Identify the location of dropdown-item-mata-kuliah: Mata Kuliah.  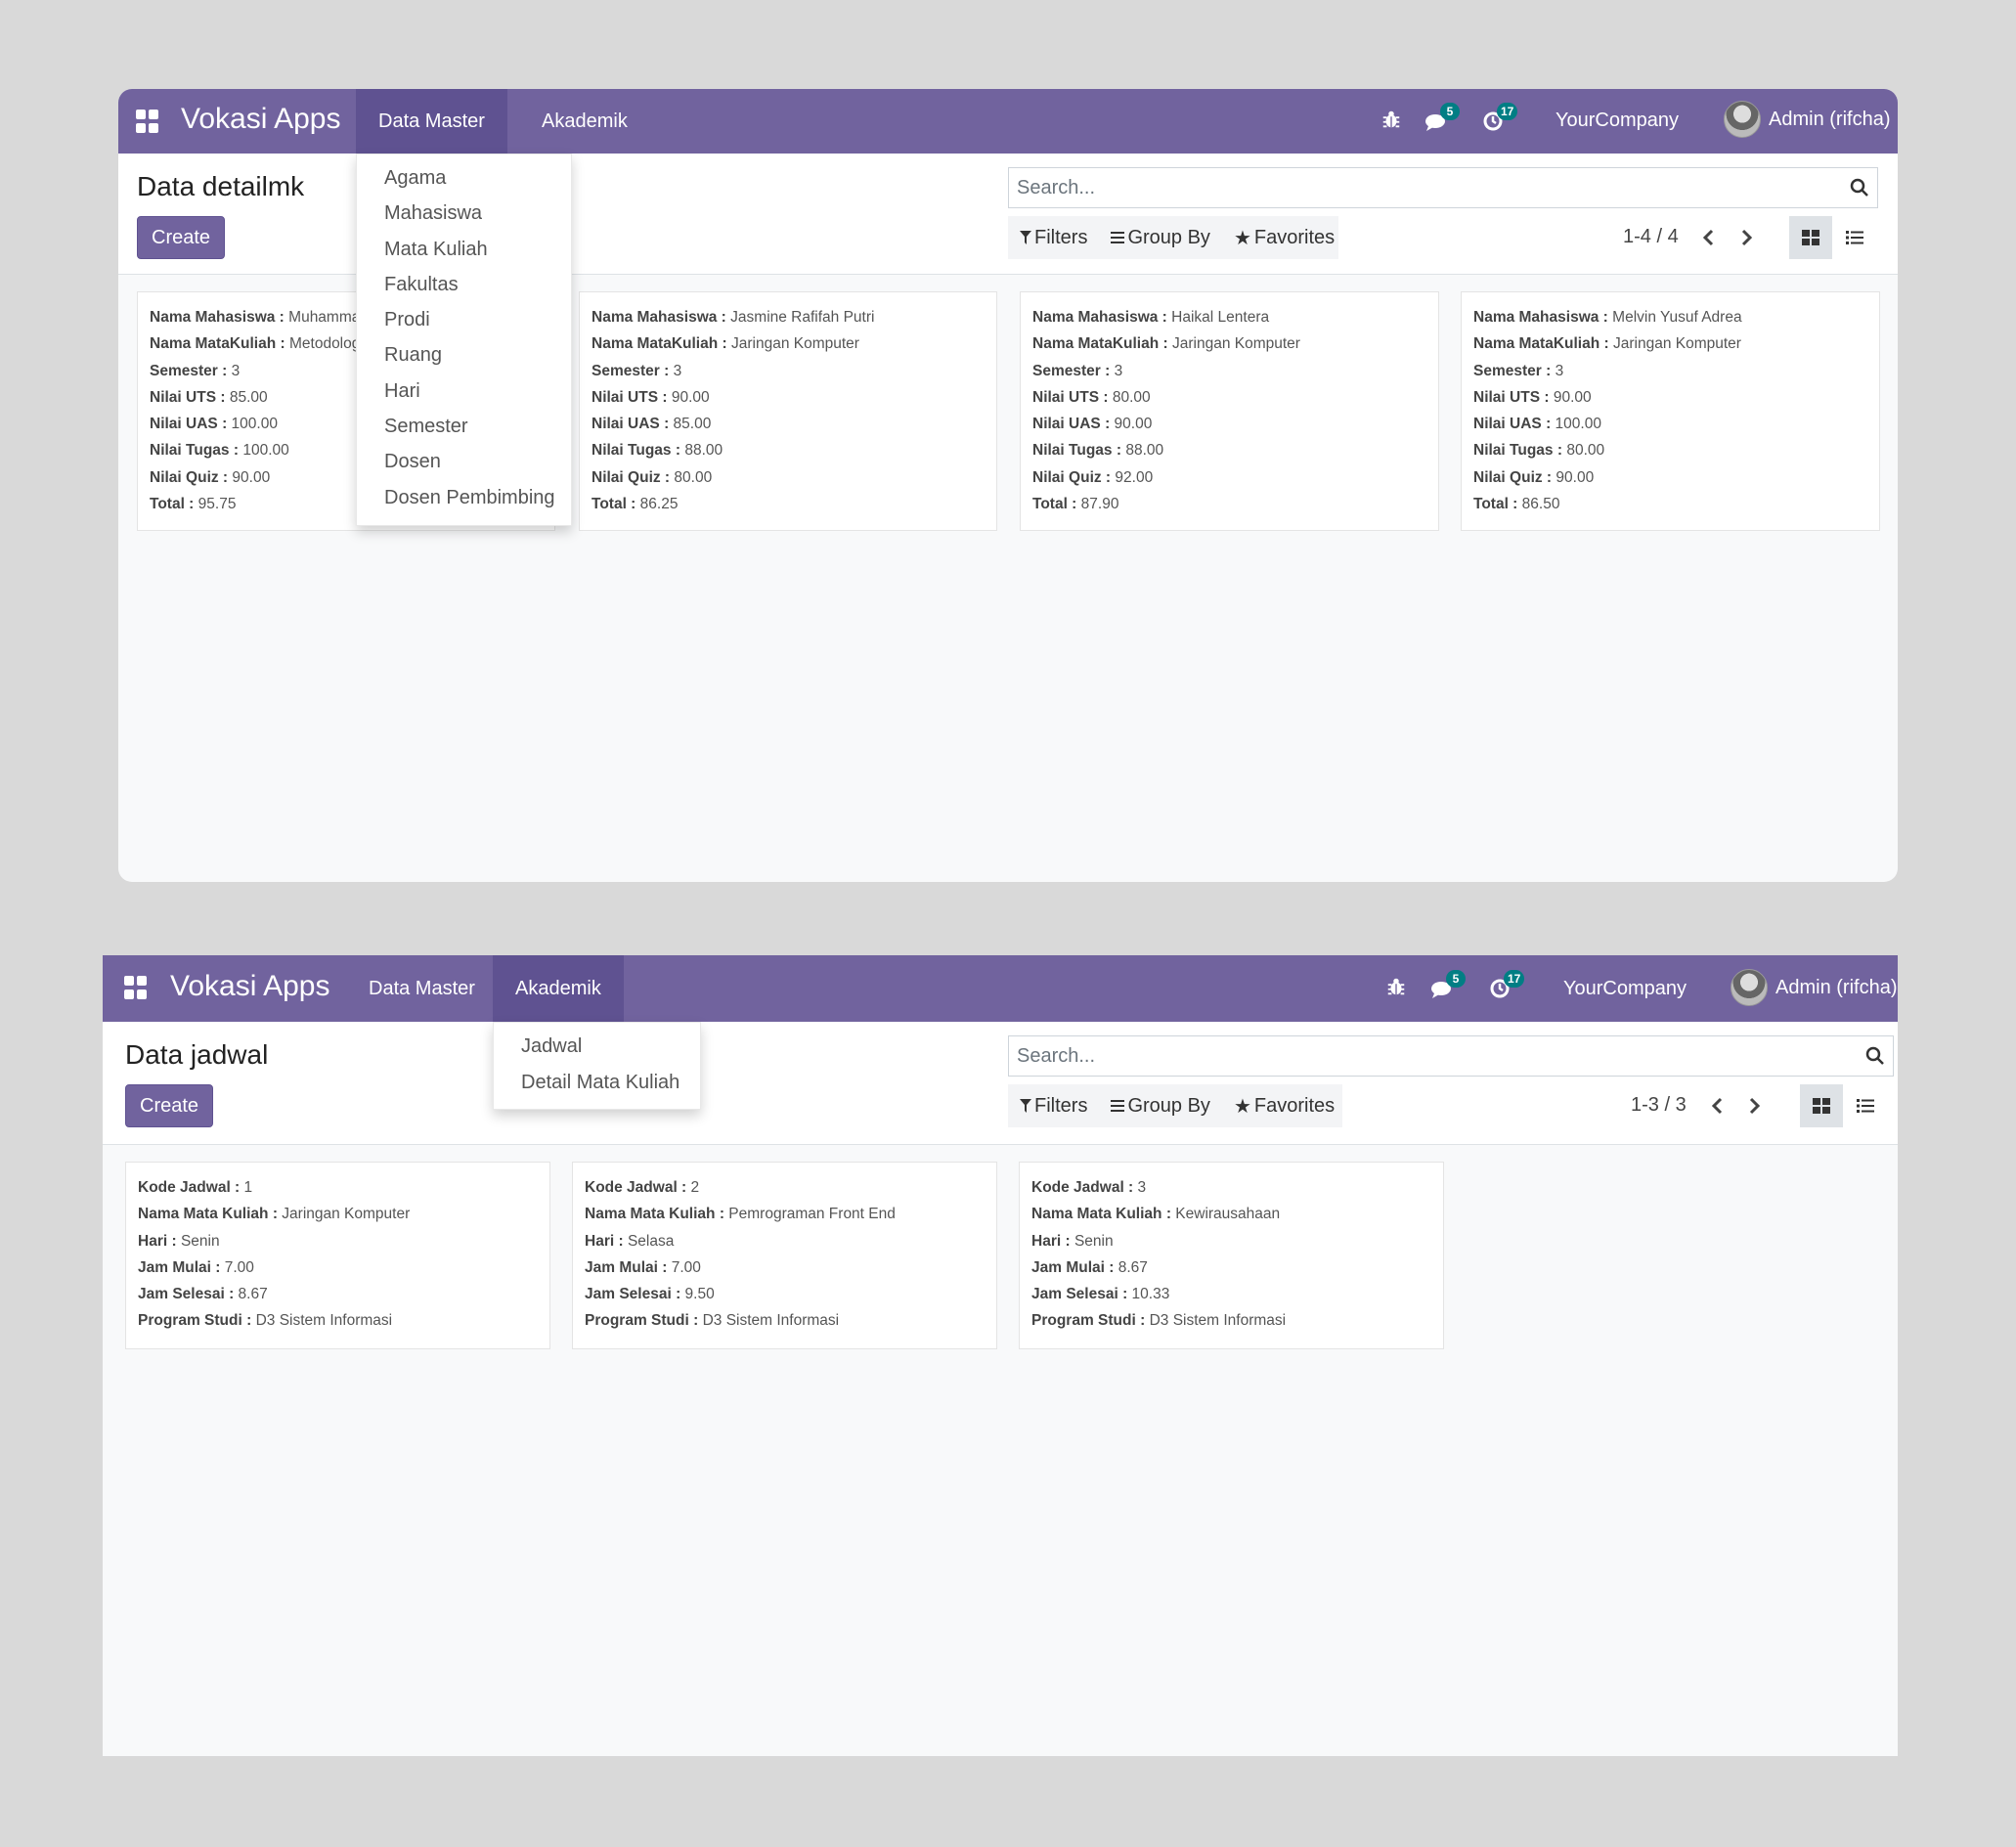
(464, 249).